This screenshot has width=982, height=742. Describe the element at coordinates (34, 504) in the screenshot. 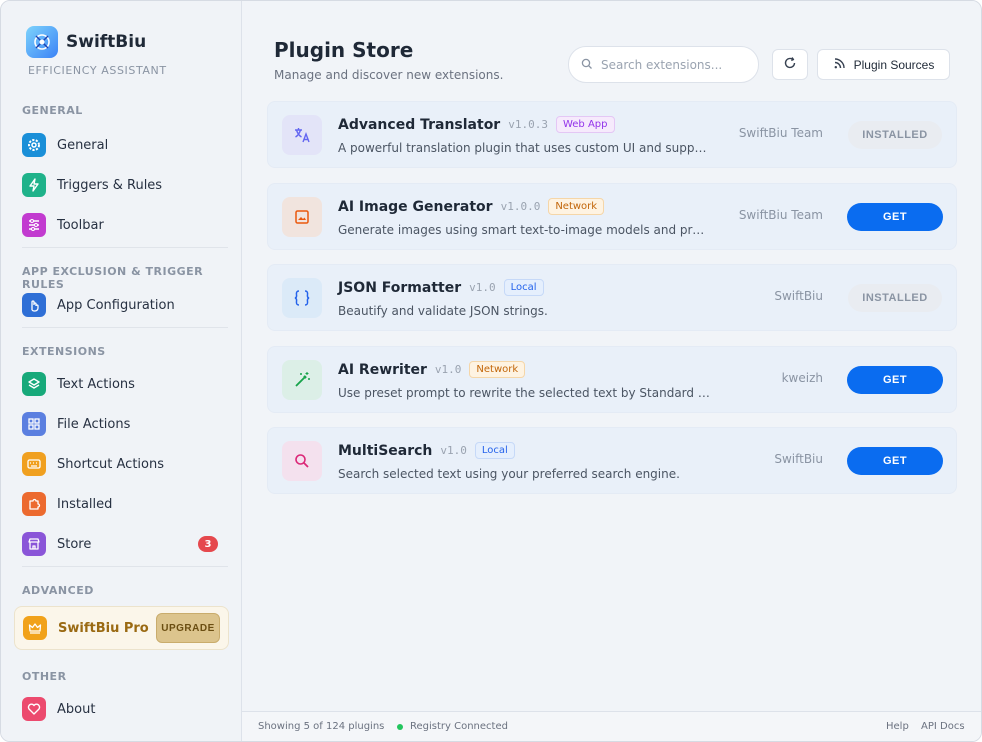

I see `puzzle-icon` at that location.